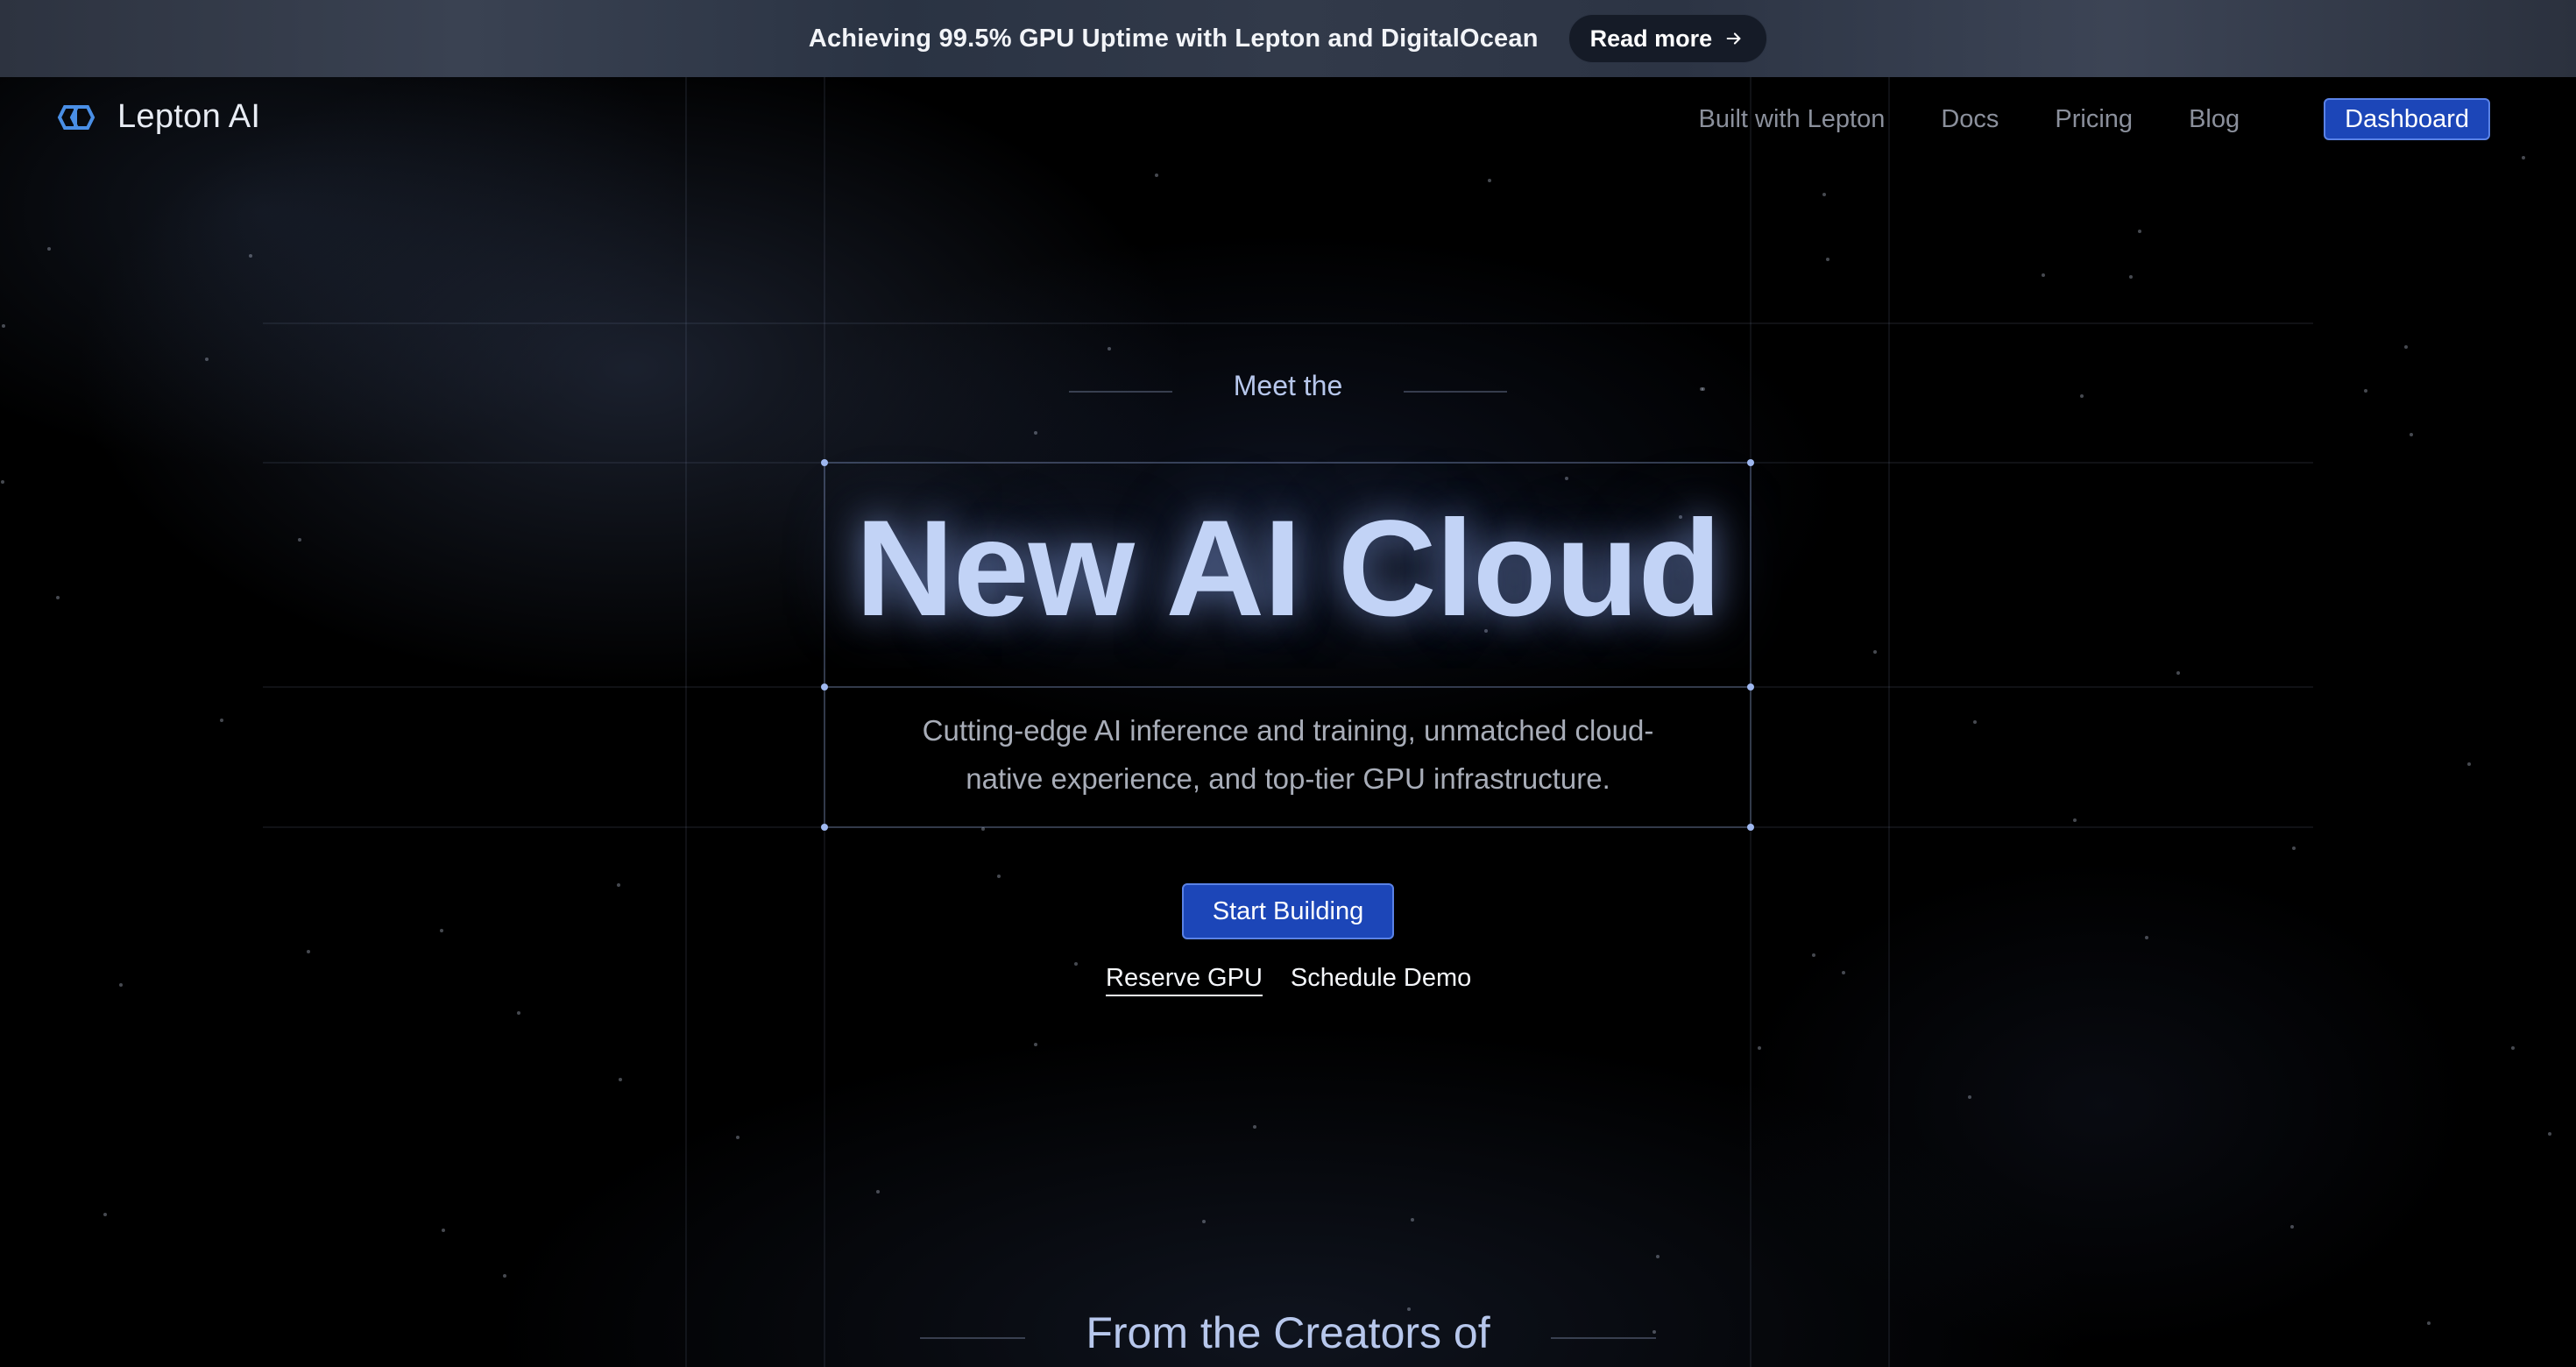 The width and height of the screenshot is (2576, 1367). What do you see at coordinates (1381, 980) in the screenshot?
I see `schedule-demo-link: Schedule Demo` at bounding box center [1381, 980].